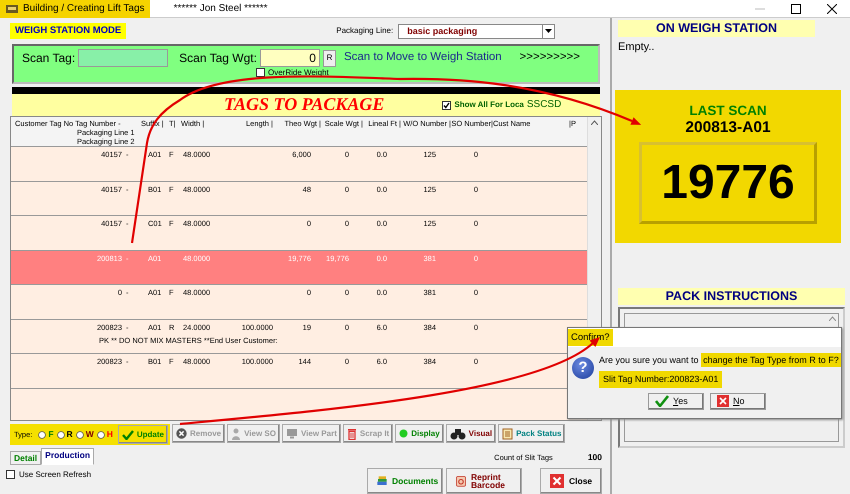  I want to click on last-scan-title: LAST SCAN, so click(728, 111).